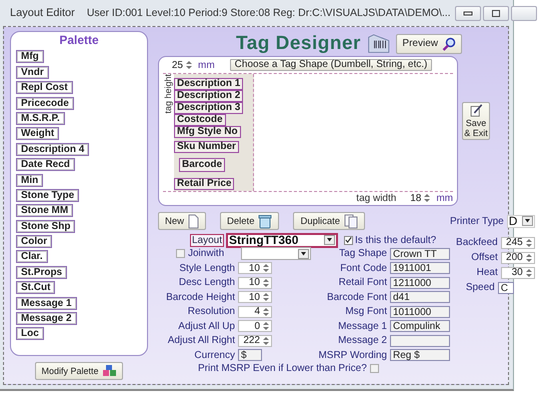 The image size is (543, 400). What do you see at coordinates (42, 272) in the screenshot?
I see `palette-item: St.Props` at bounding box center [42, 272].